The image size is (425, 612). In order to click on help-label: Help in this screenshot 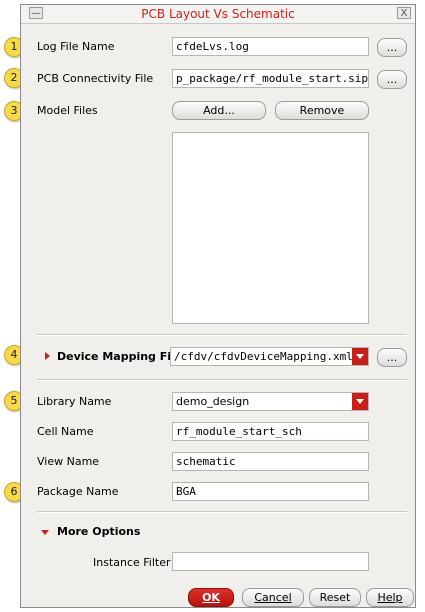, I will do `click(390, 597)`.